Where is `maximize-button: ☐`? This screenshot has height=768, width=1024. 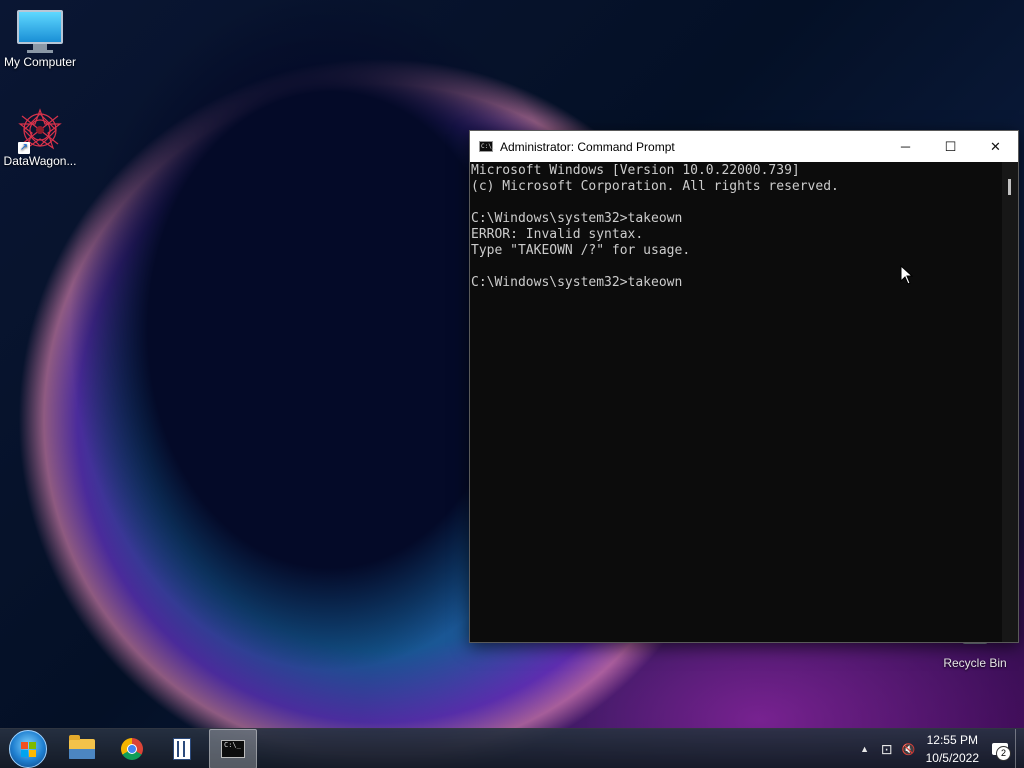
maximize-button: ☐ is located at coordinates (950, 146).